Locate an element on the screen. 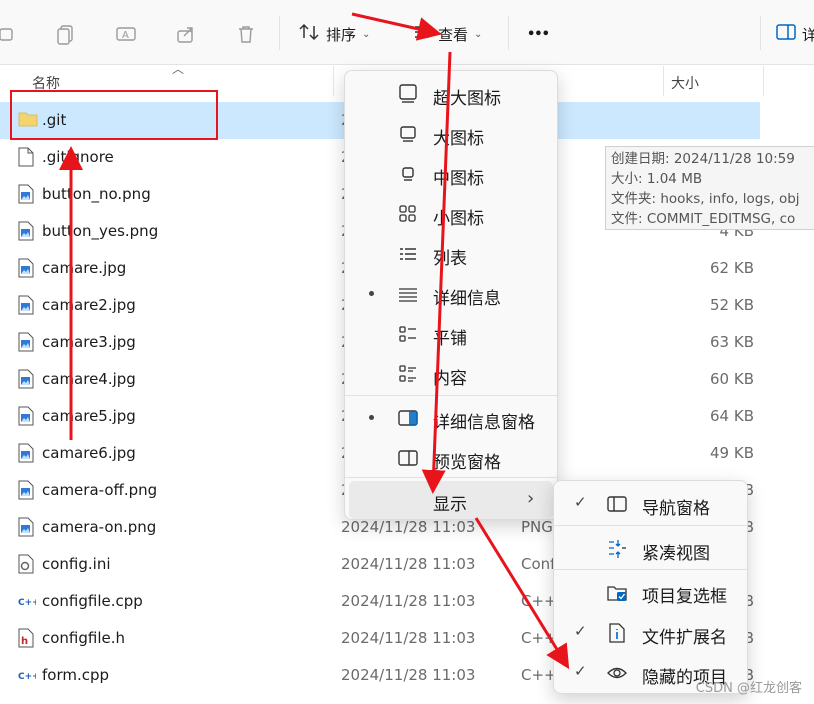  file-name: .gitignore is located at coordinates (78, 157).